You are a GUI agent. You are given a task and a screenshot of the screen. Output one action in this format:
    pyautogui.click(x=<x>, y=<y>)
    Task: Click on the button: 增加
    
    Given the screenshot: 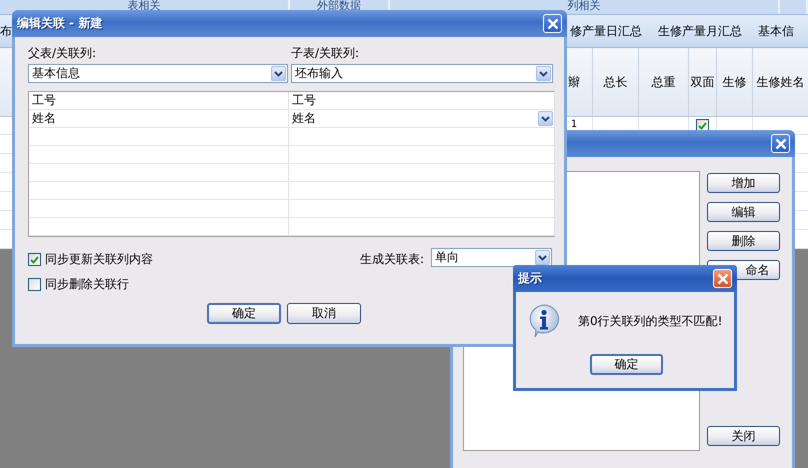 What is the action you would take?
    pyautogui.click(x=743, y=183)
    